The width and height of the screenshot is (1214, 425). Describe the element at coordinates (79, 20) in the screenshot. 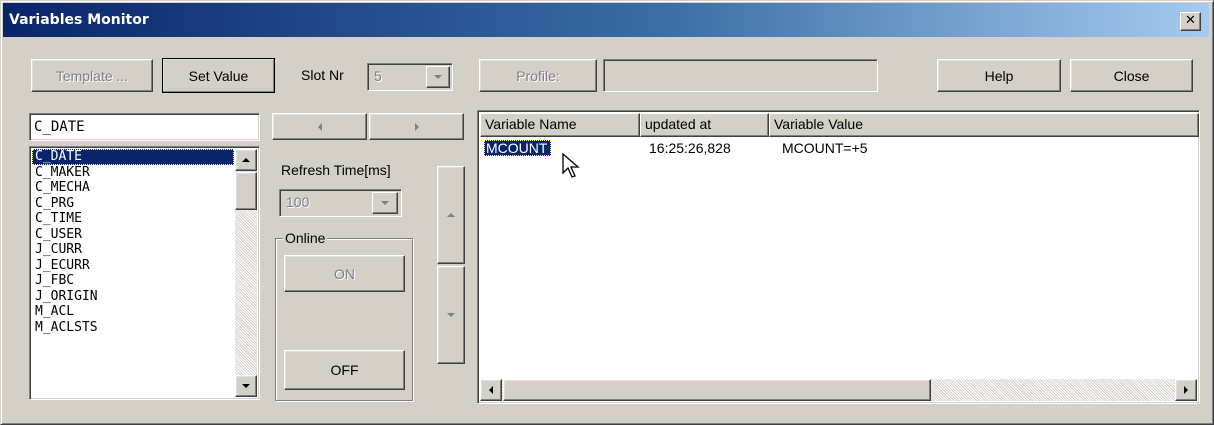

I see `window-title: Variables Monitor` at that location.